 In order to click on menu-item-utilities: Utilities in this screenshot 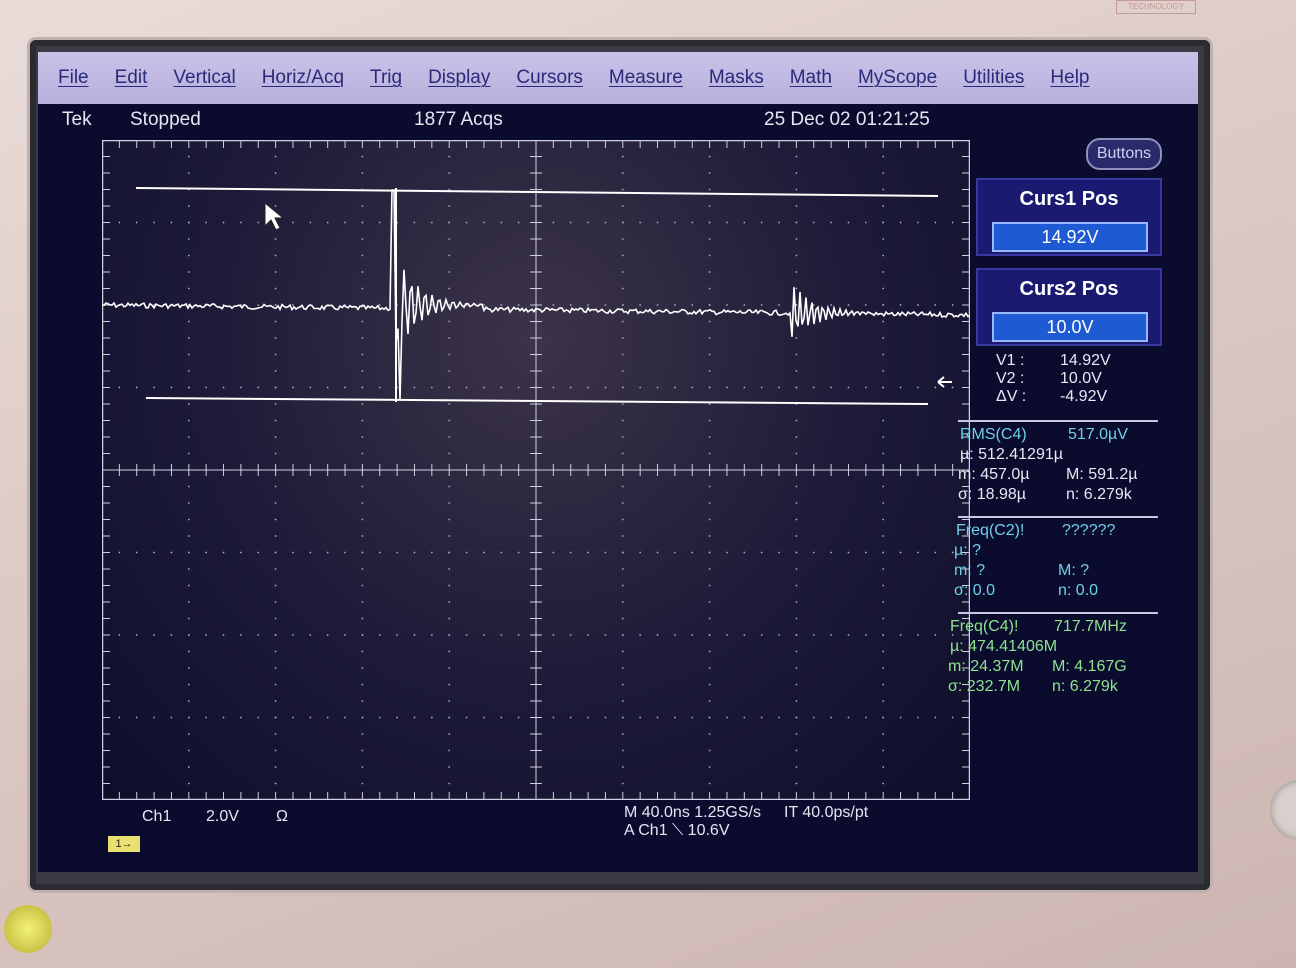, I will do `click(993, 78)`.